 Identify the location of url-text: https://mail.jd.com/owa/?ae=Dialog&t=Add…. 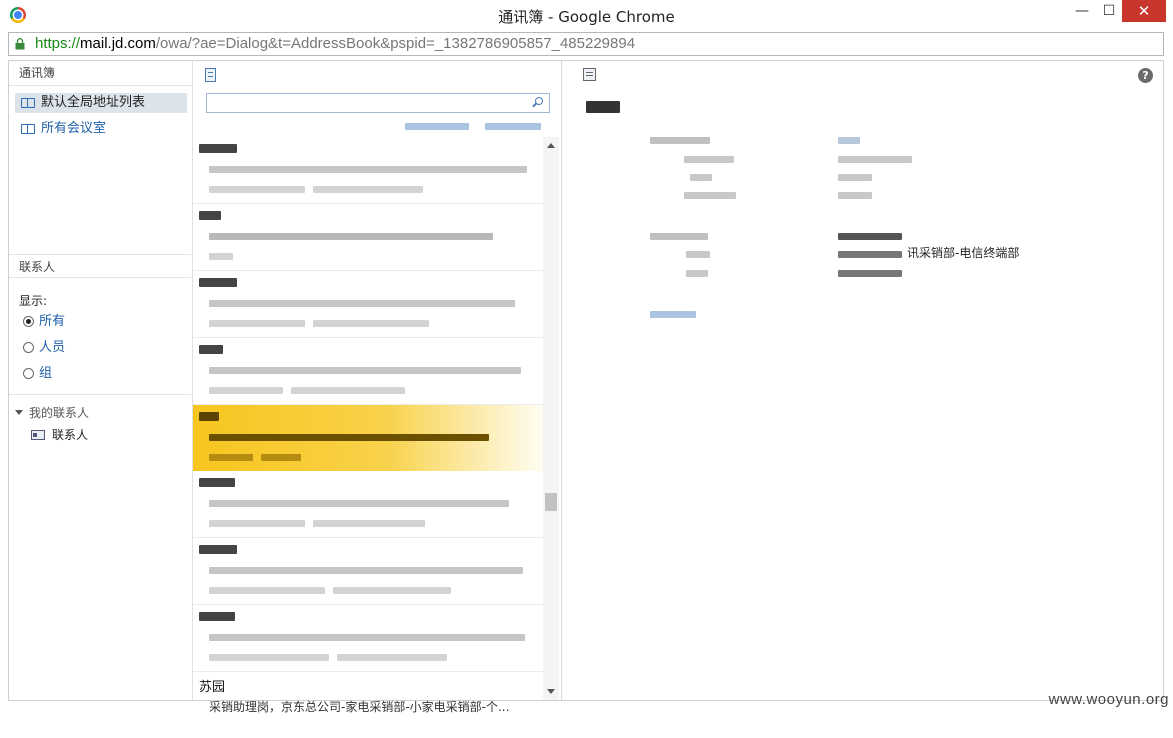
(335, 43).